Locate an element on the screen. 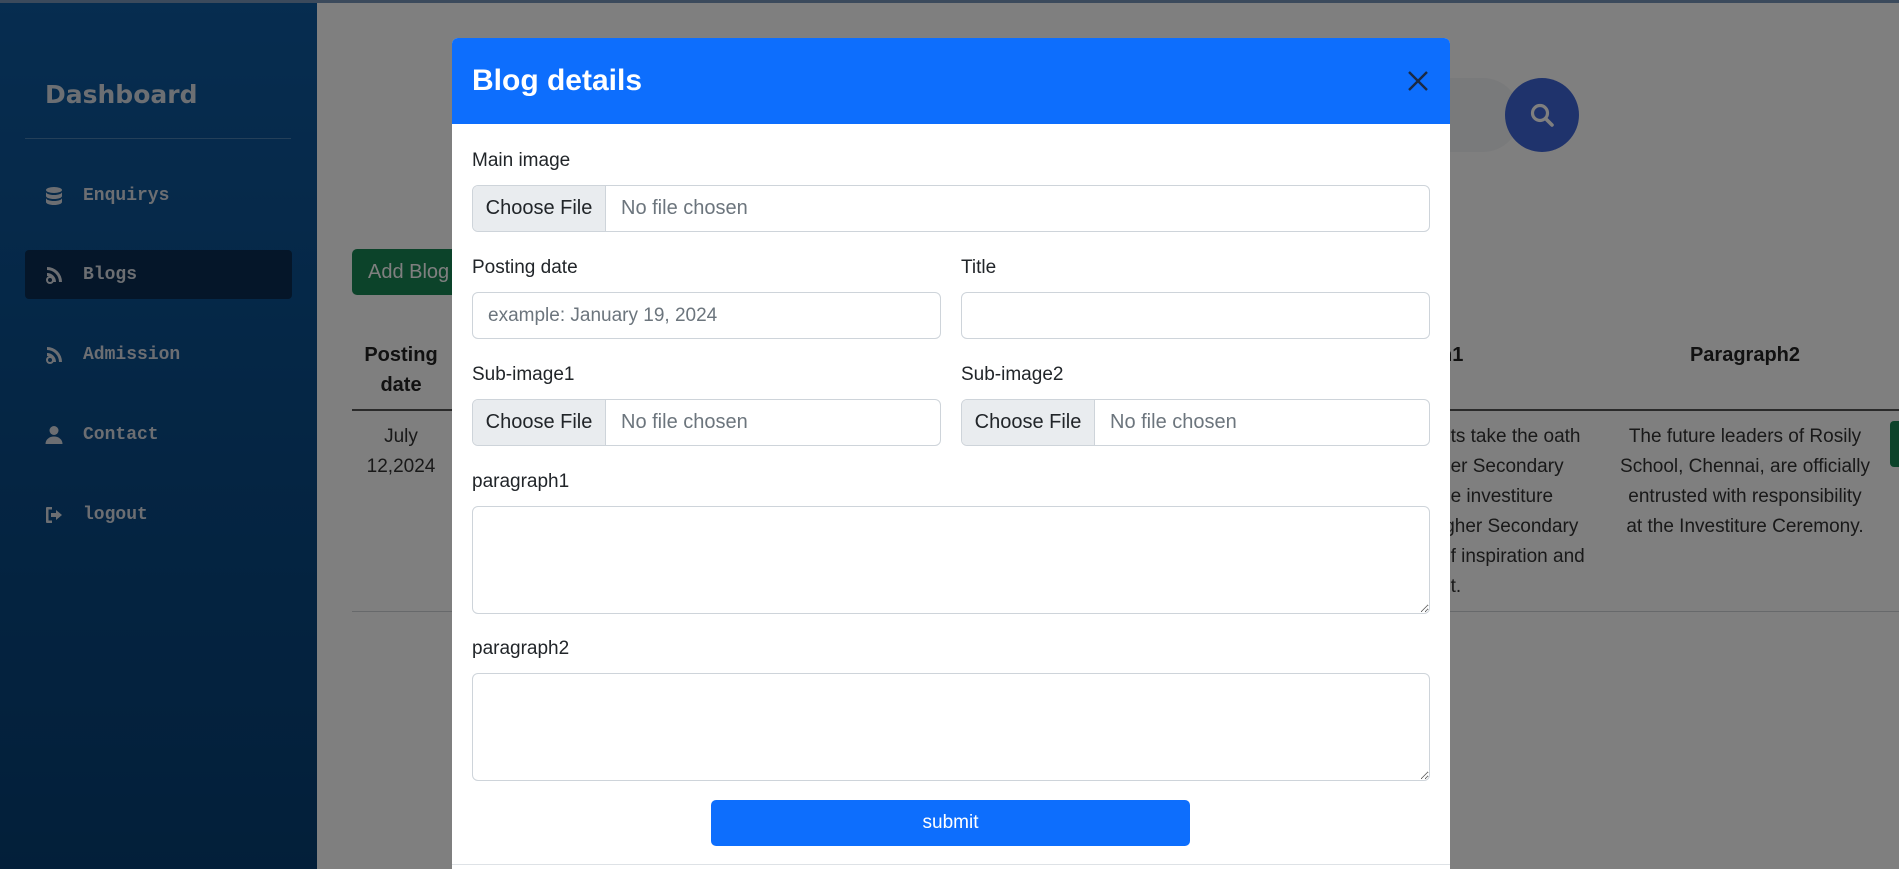 The height and width of the screenshot is (869, 1899). sub-image1-file-input: Choose File No file chosen is located at coordinates (706, 422).